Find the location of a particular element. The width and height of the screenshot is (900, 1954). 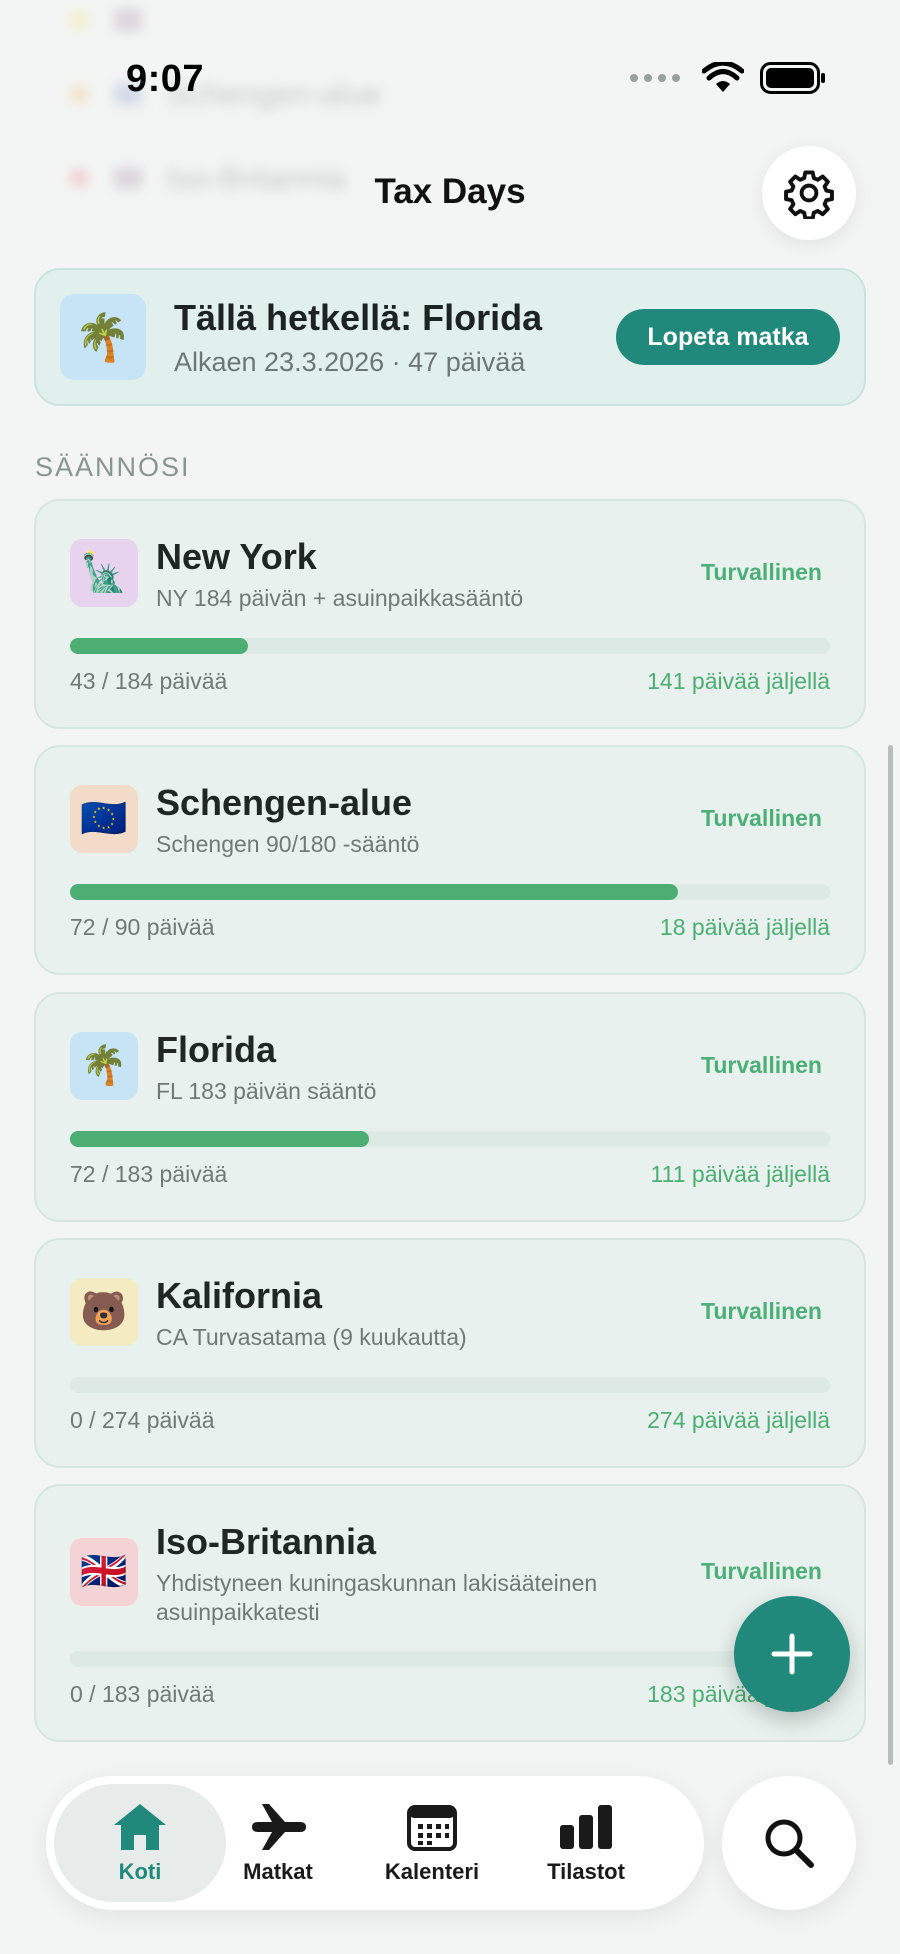

days-remaining: 274 päivää jäljellä is located at coordinates (738, 1420).